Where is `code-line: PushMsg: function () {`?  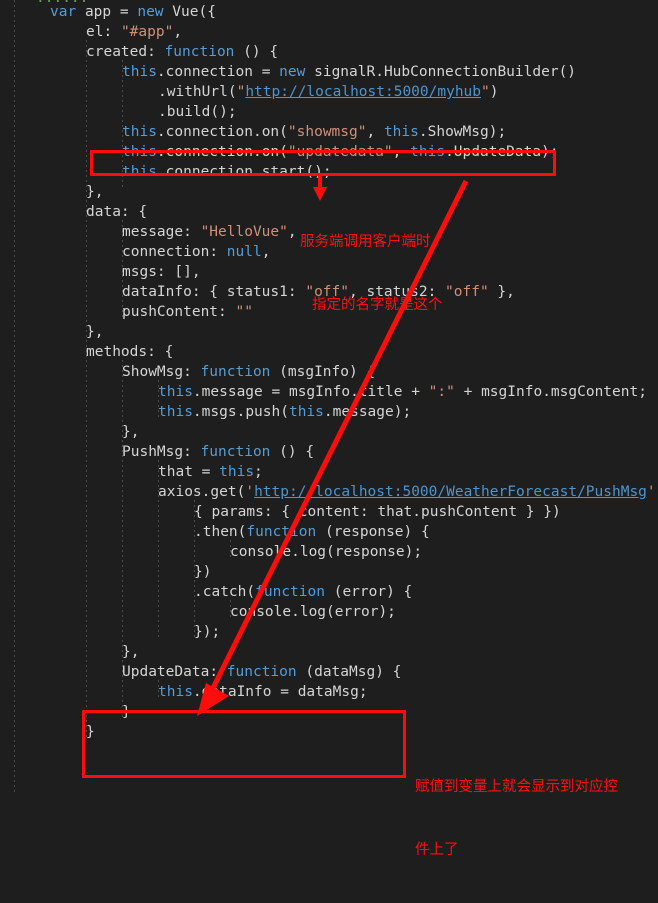
code-line: PushMsg: function () { is located at coordinates (218, 452).